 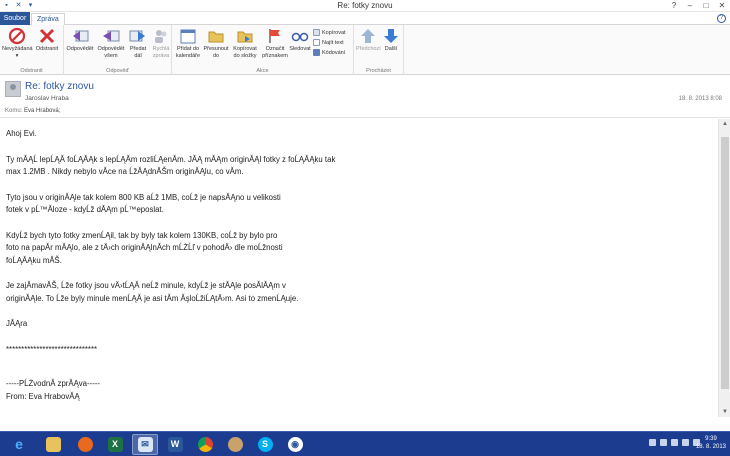 I want to click on reply-all-button: Odpovědět všem, so click(x=111, y=43).